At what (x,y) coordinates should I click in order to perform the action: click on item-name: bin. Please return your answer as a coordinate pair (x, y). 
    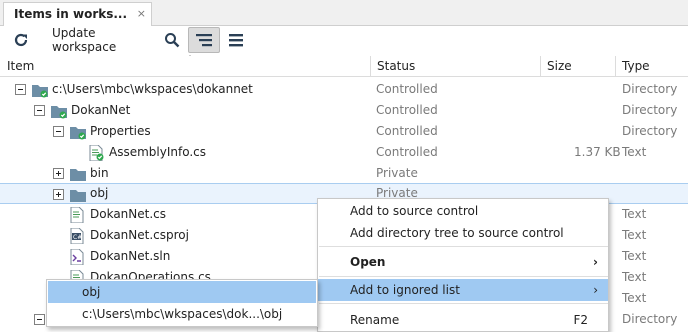
    Looking at the image, I should click on (99, 173).